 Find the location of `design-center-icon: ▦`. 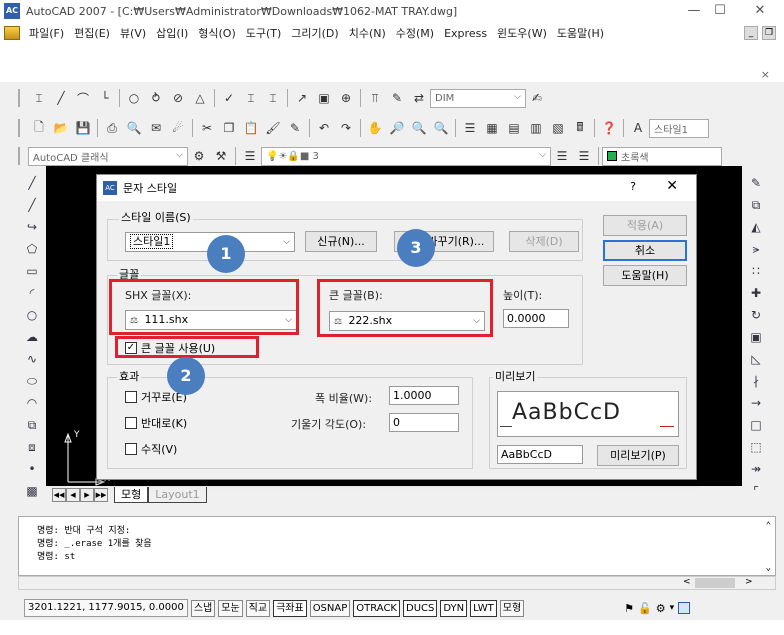

design-center-icon: ▦ is located at coordinates (492, 128).